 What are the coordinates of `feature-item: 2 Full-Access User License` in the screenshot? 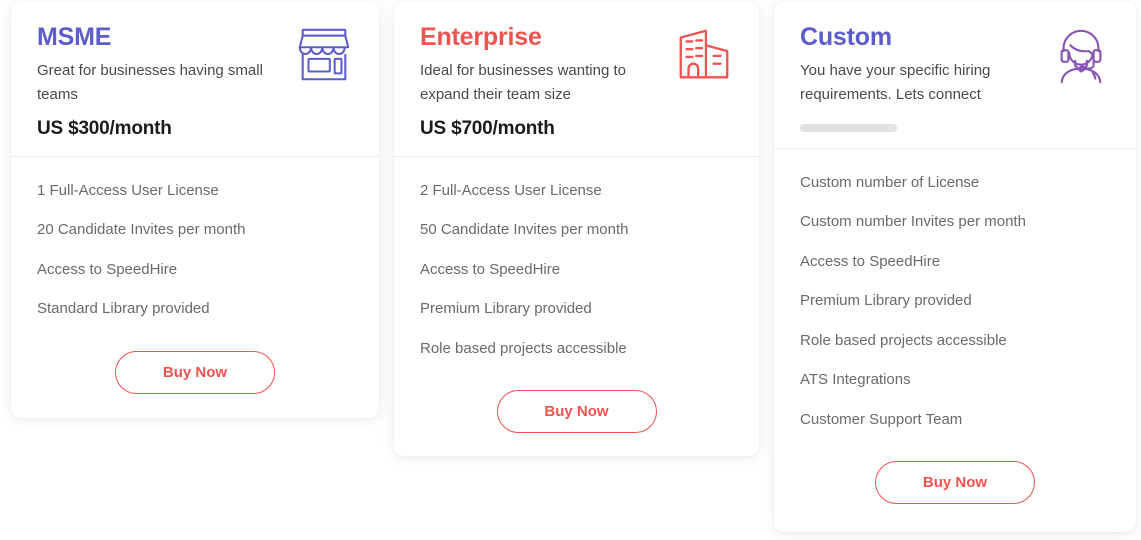 It's located at (511, 190).